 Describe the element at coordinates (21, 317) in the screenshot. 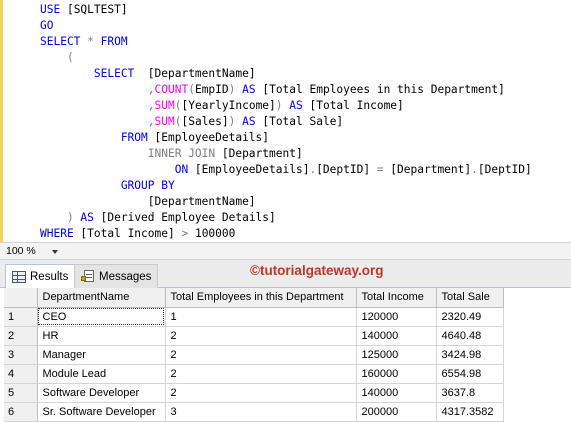

I see `row-number: 1` at that location.